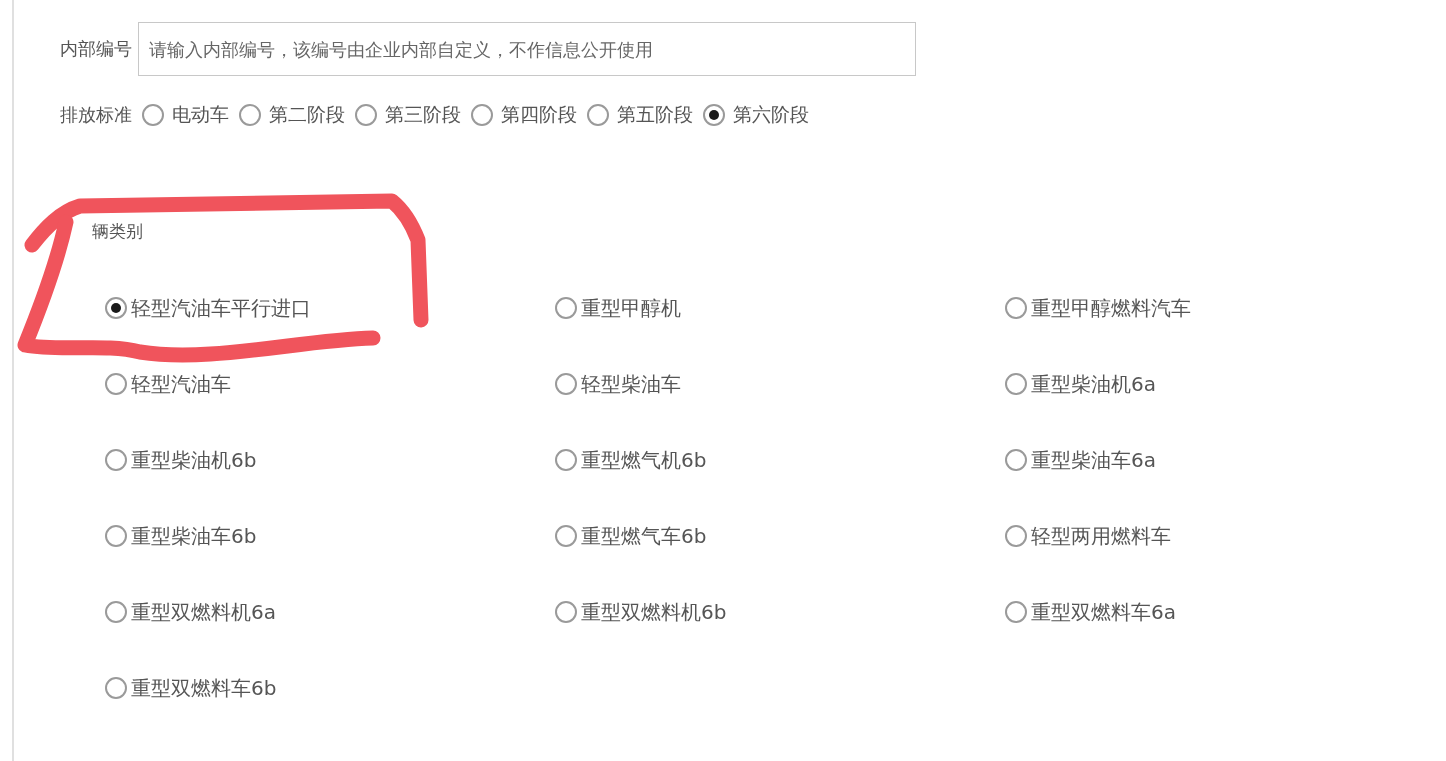 This screenshot has height=761, width=1446. Describe the element at coordinates (527, 49) in the screenshot. I see `input-field: 请输入内部编号，该编号由企业内部自定义，不作信息公开使用` at that location.